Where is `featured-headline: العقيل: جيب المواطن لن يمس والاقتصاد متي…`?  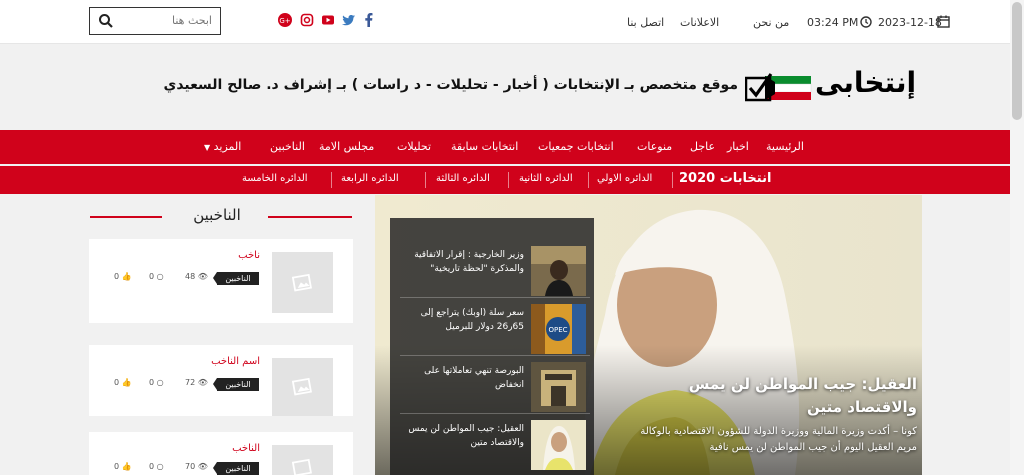
featured-headline: العقيل: جيب المواطن لن يمس والاقتصاد متي… is located at coordinates (778, 396).